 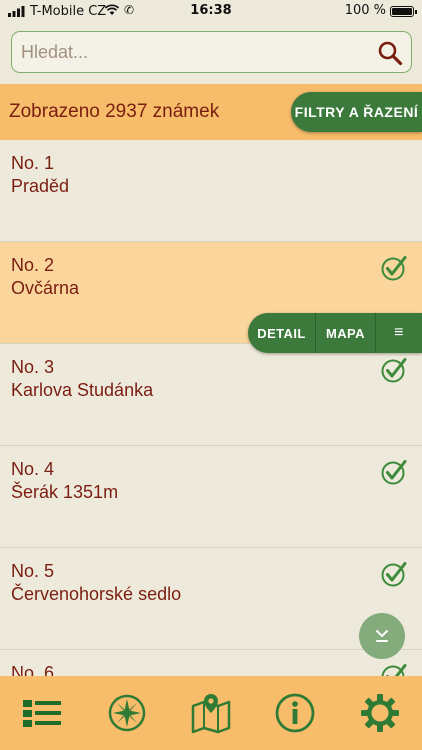 What do you see at coordinates (346, 333) in the screenshot?
I see `map-button: MAPA` at bounding box center [346, 333].